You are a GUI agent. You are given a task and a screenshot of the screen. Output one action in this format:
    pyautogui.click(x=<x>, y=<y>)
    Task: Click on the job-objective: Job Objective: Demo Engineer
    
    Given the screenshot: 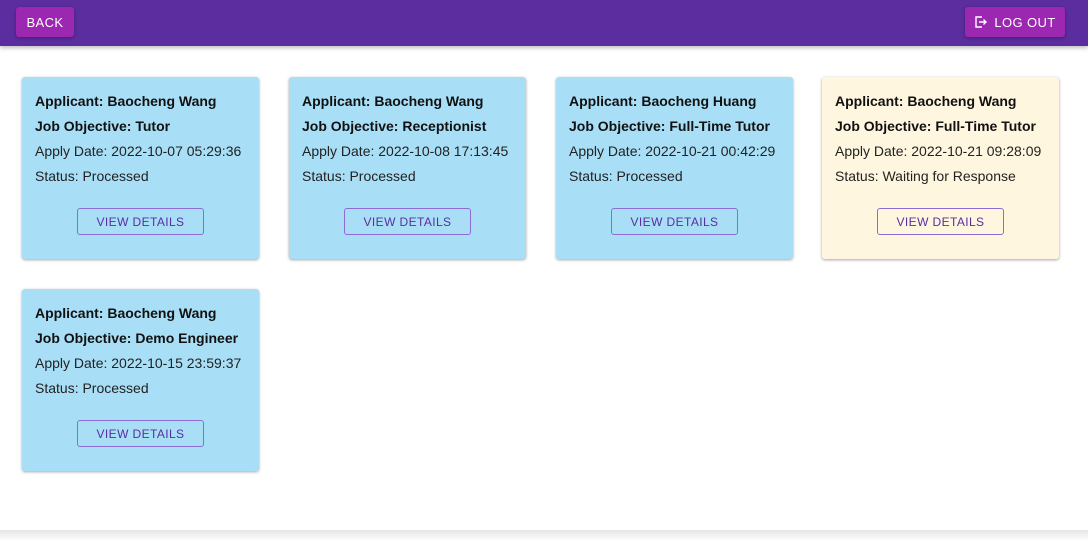 What is the action you would take?
    pyautogui.click(x=137, y=338)
    